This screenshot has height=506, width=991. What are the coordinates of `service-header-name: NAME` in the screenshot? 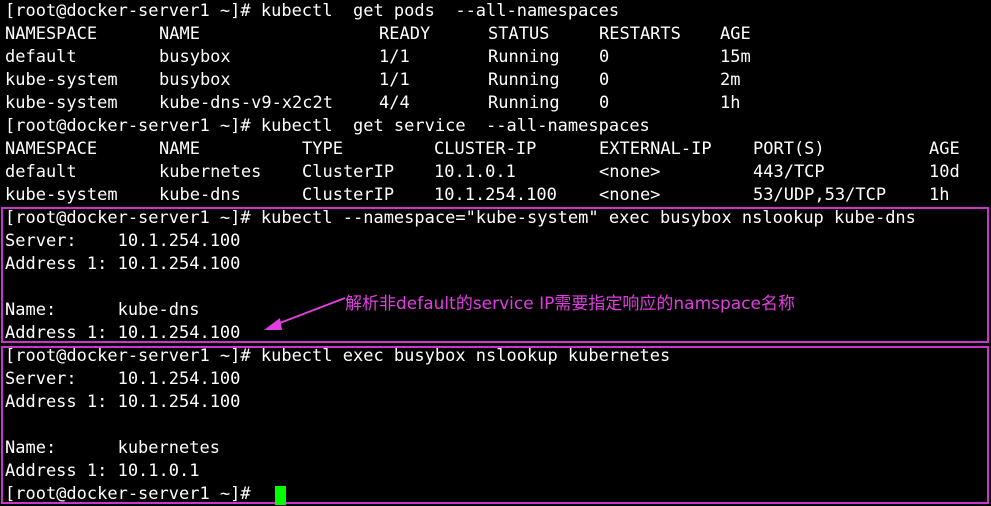 It's located at (179, 149).